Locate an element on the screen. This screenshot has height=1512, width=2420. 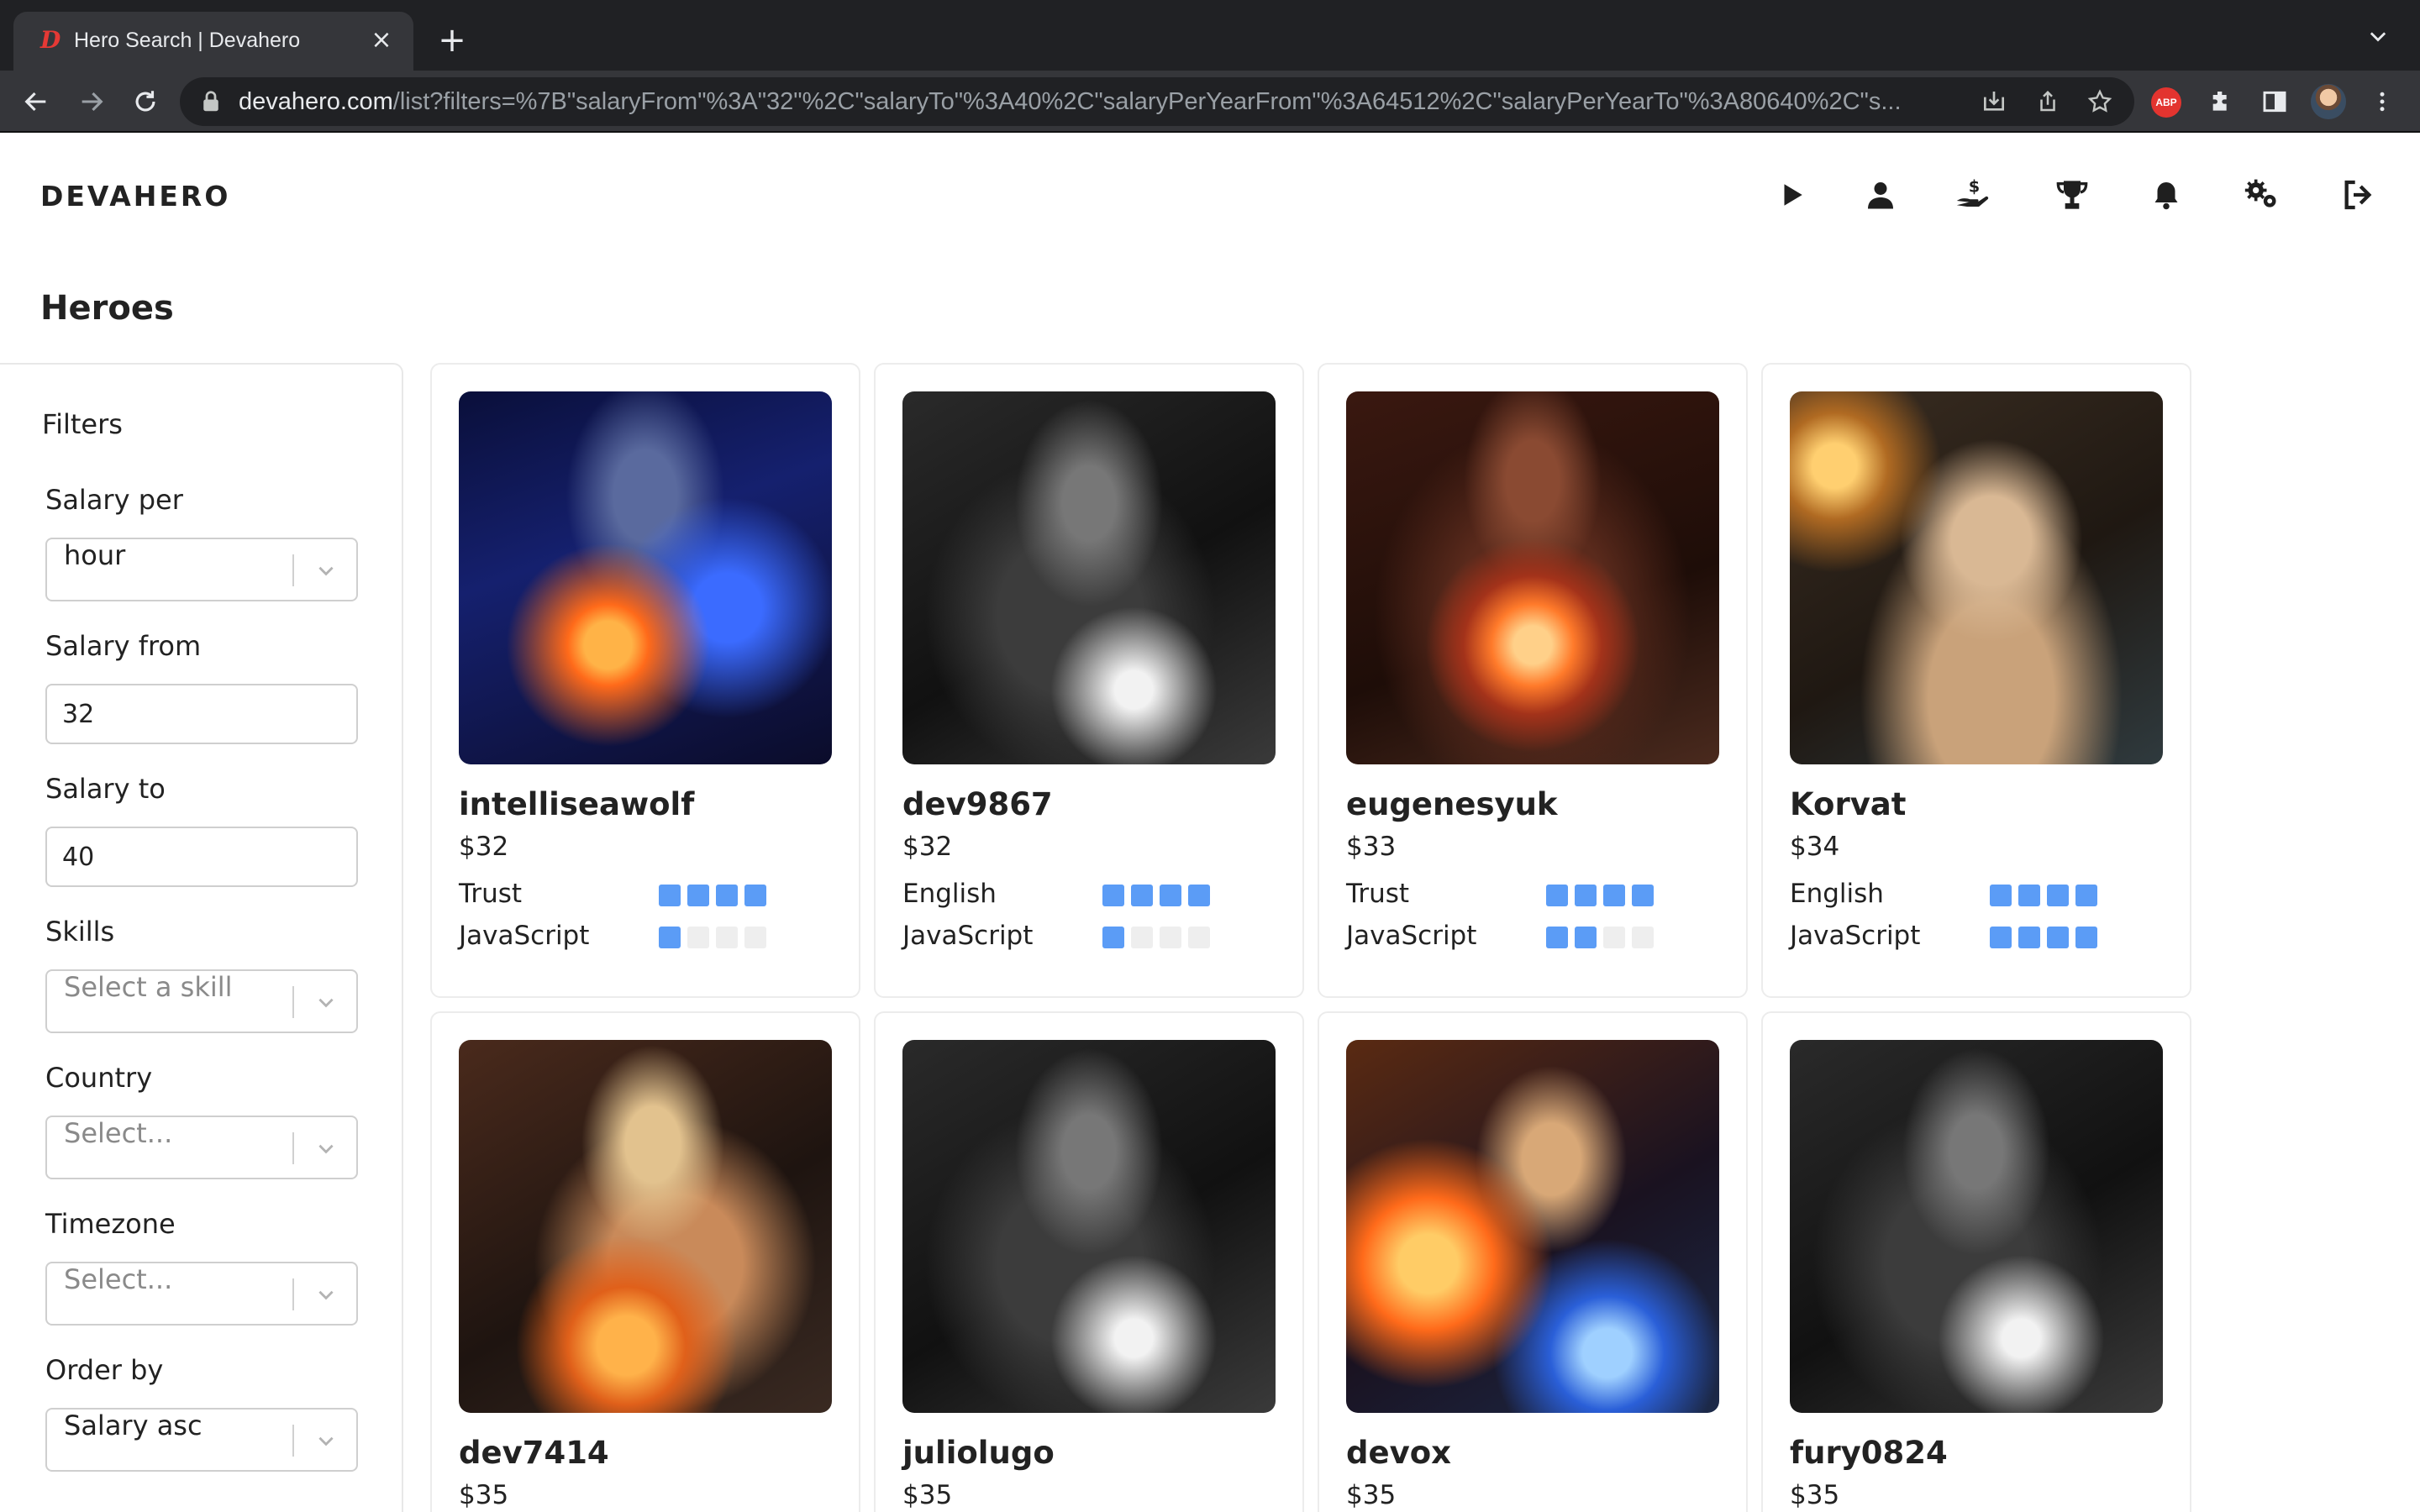
extensions-puzzle-icon is located at coordinates (2221, 102).